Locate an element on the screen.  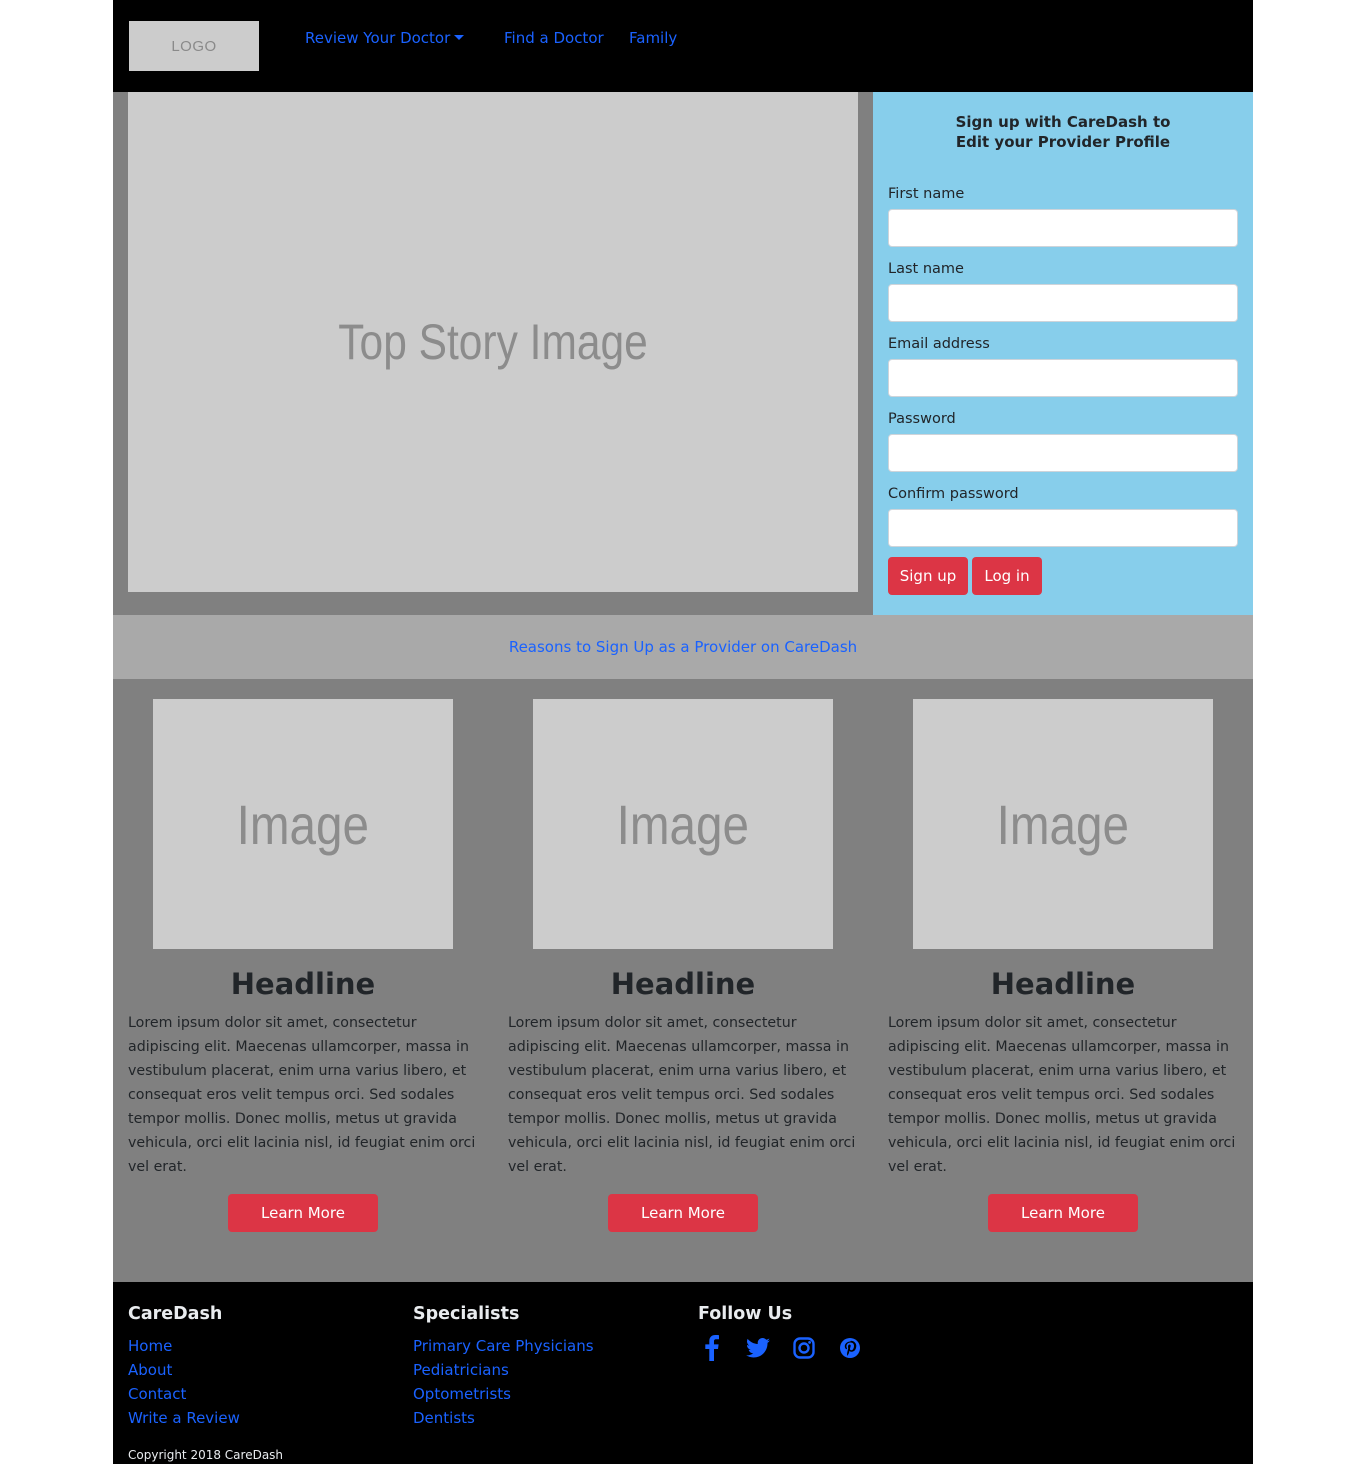
top-story-image-label: Top Story Image is located at coordinates (493, 342).